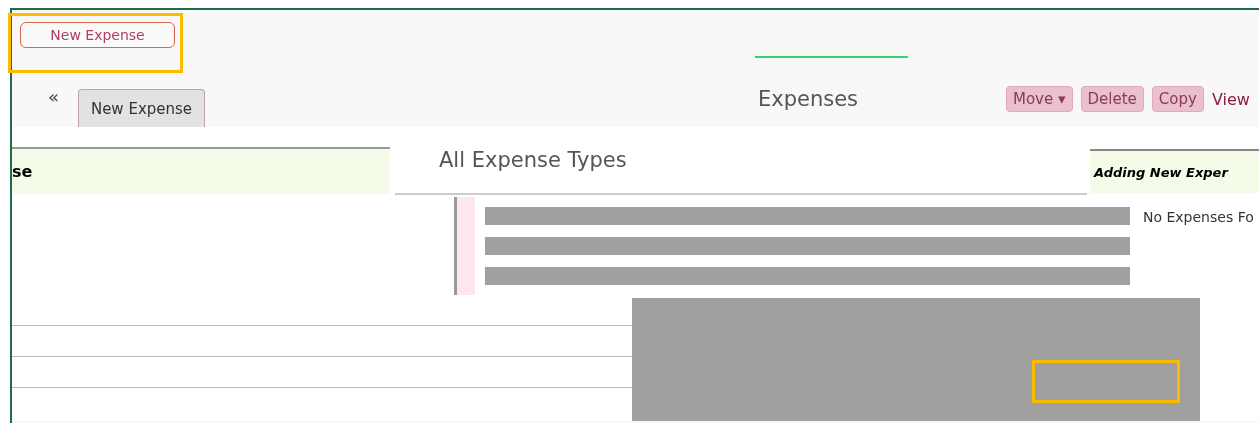  What do you see at coordinates (141, 108) in the screenshot?
I see `expense-tab: New Expense` at bounding box center [141, 108].